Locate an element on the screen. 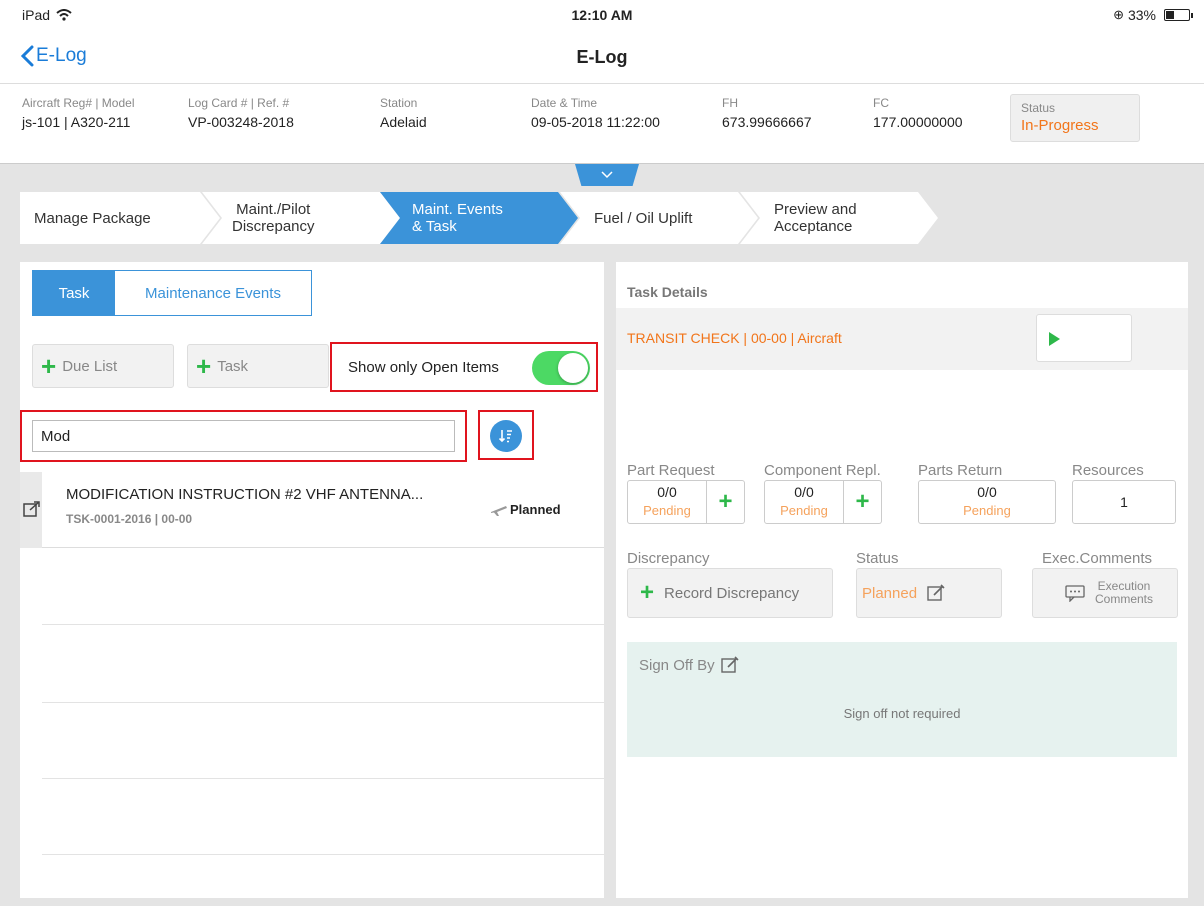 This screenshot has width=1204, height=906. status-bar: iPad 12:10 AM ⊕ 33% is located at coordinates (602, 16).